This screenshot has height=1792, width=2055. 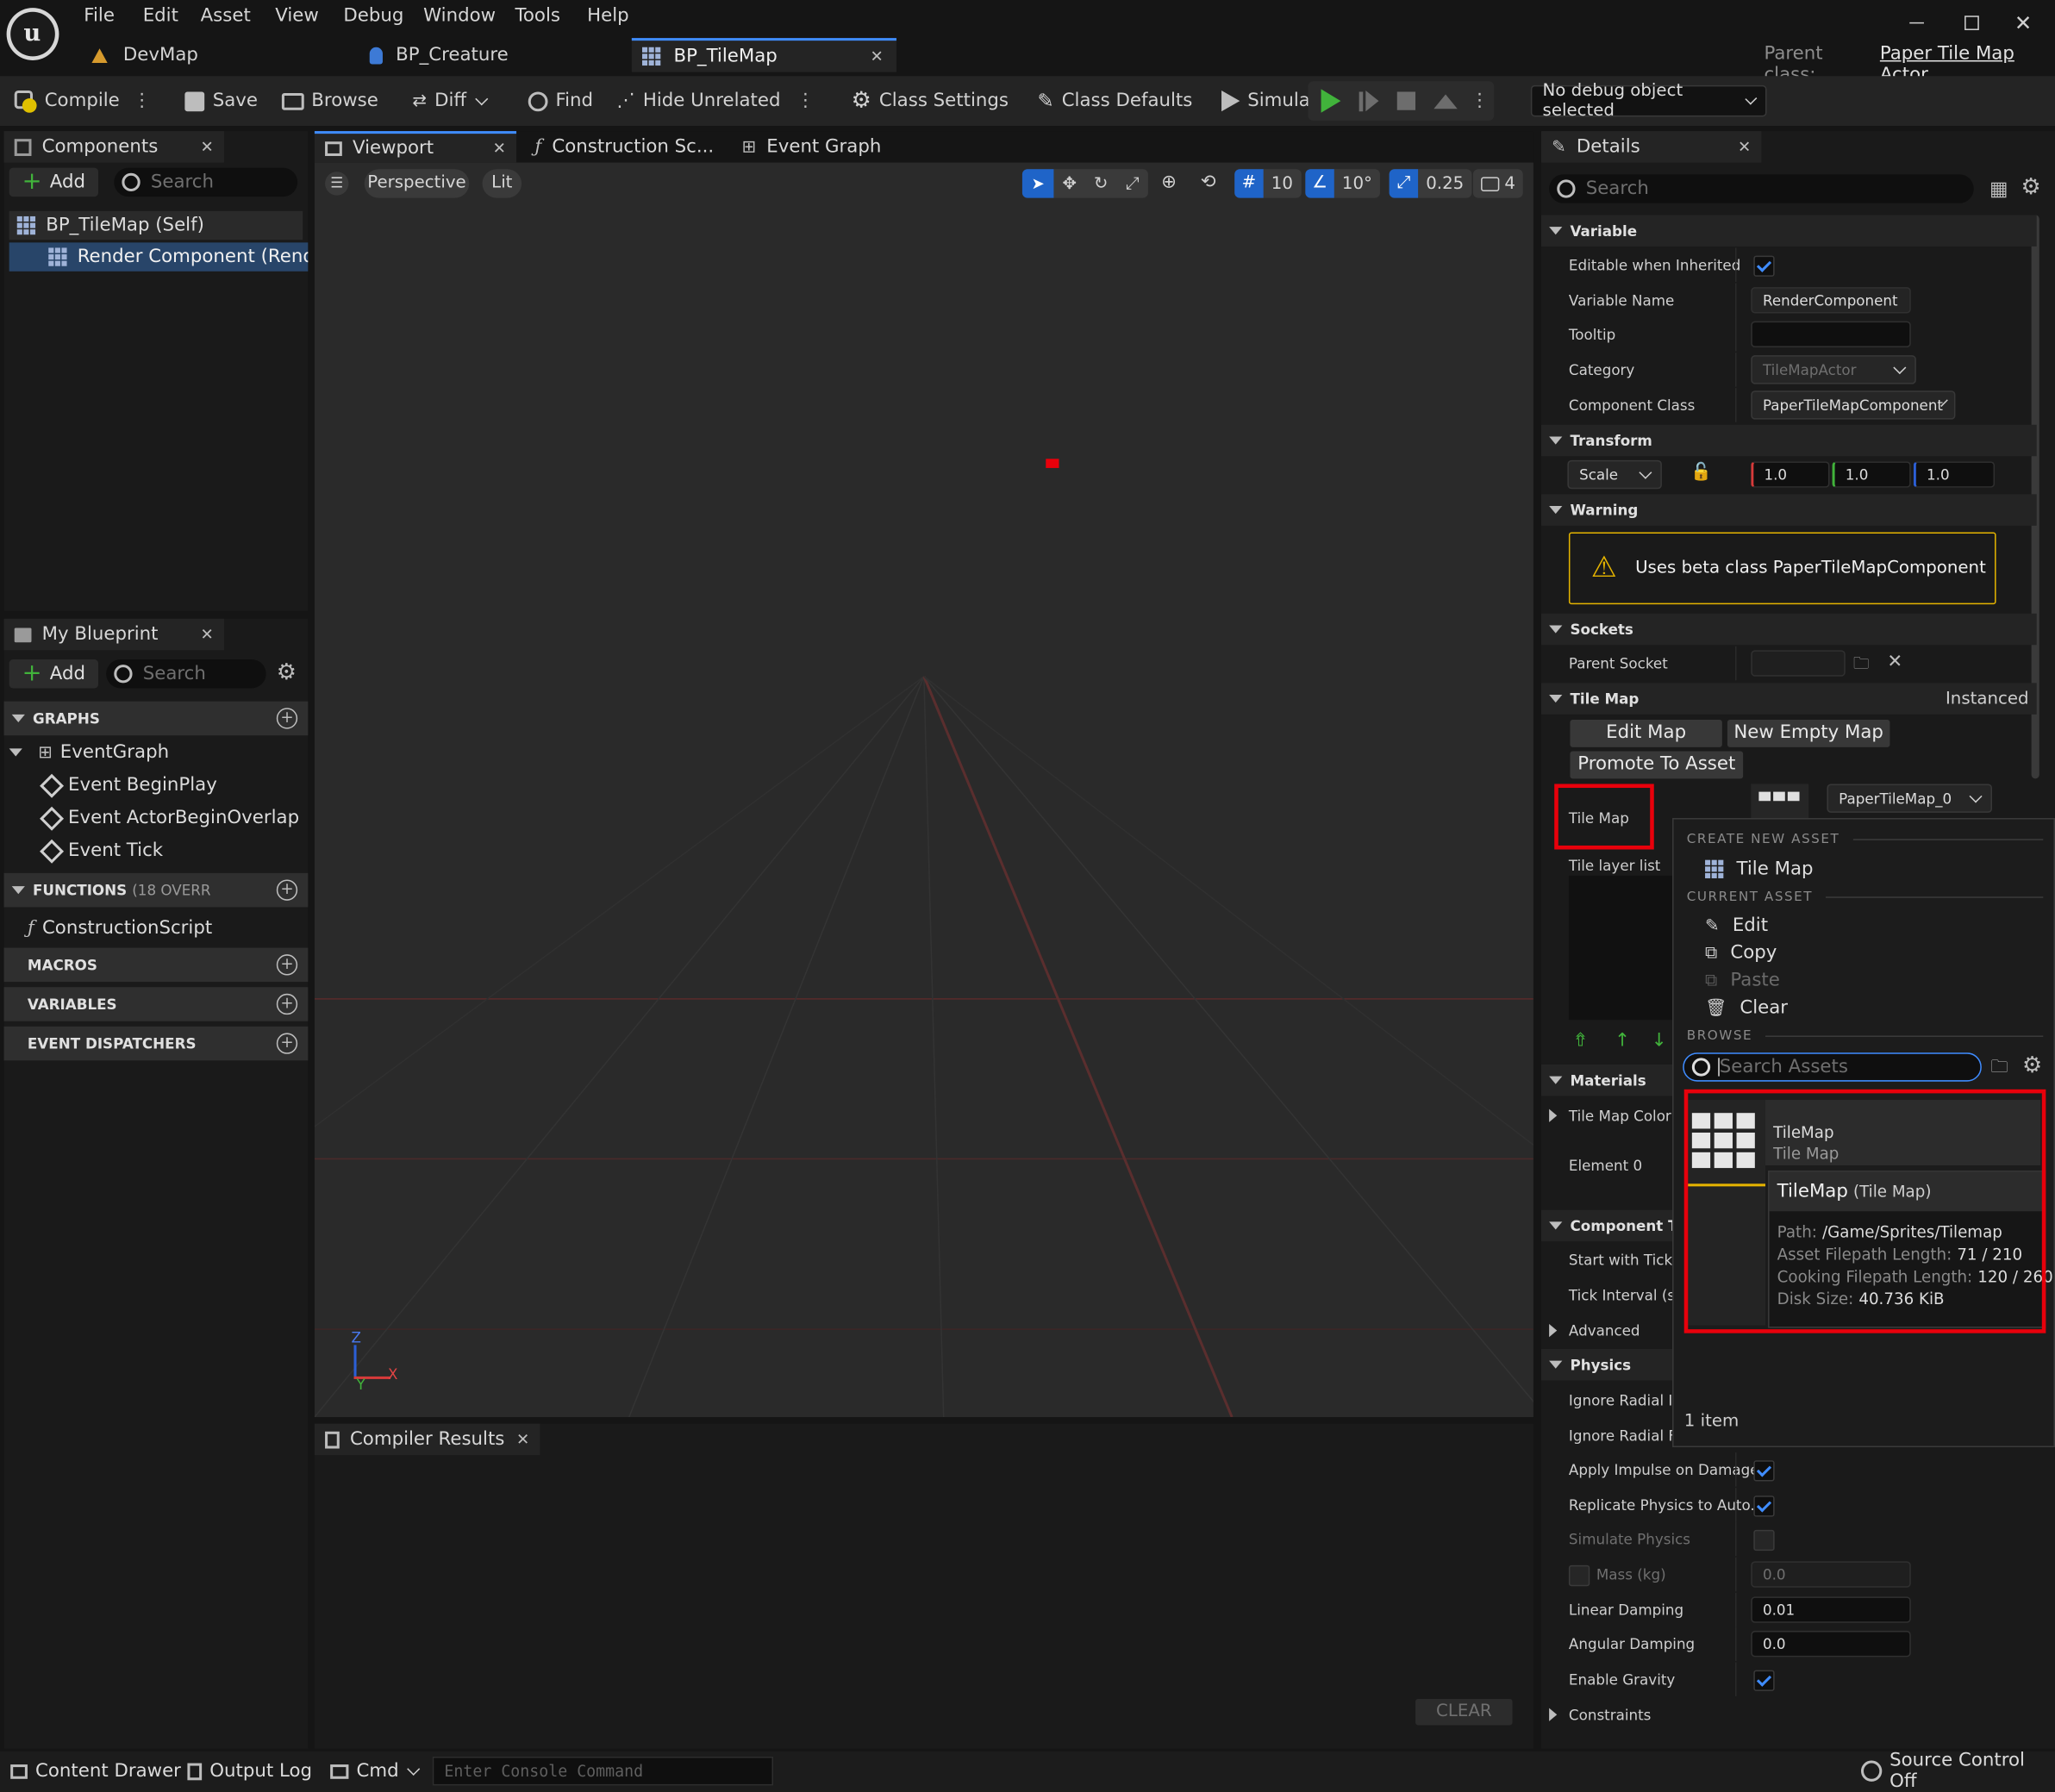 What do you see at coordinates (1831, 1609) in the screenshot?
I see `linear-damping-field: 0.01` at bounding box center [1831, 1609].